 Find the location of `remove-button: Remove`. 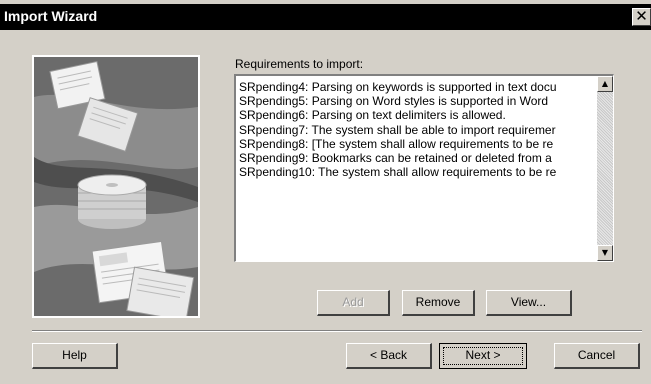

remove-button: Remove is located at coordinates (438, 303).